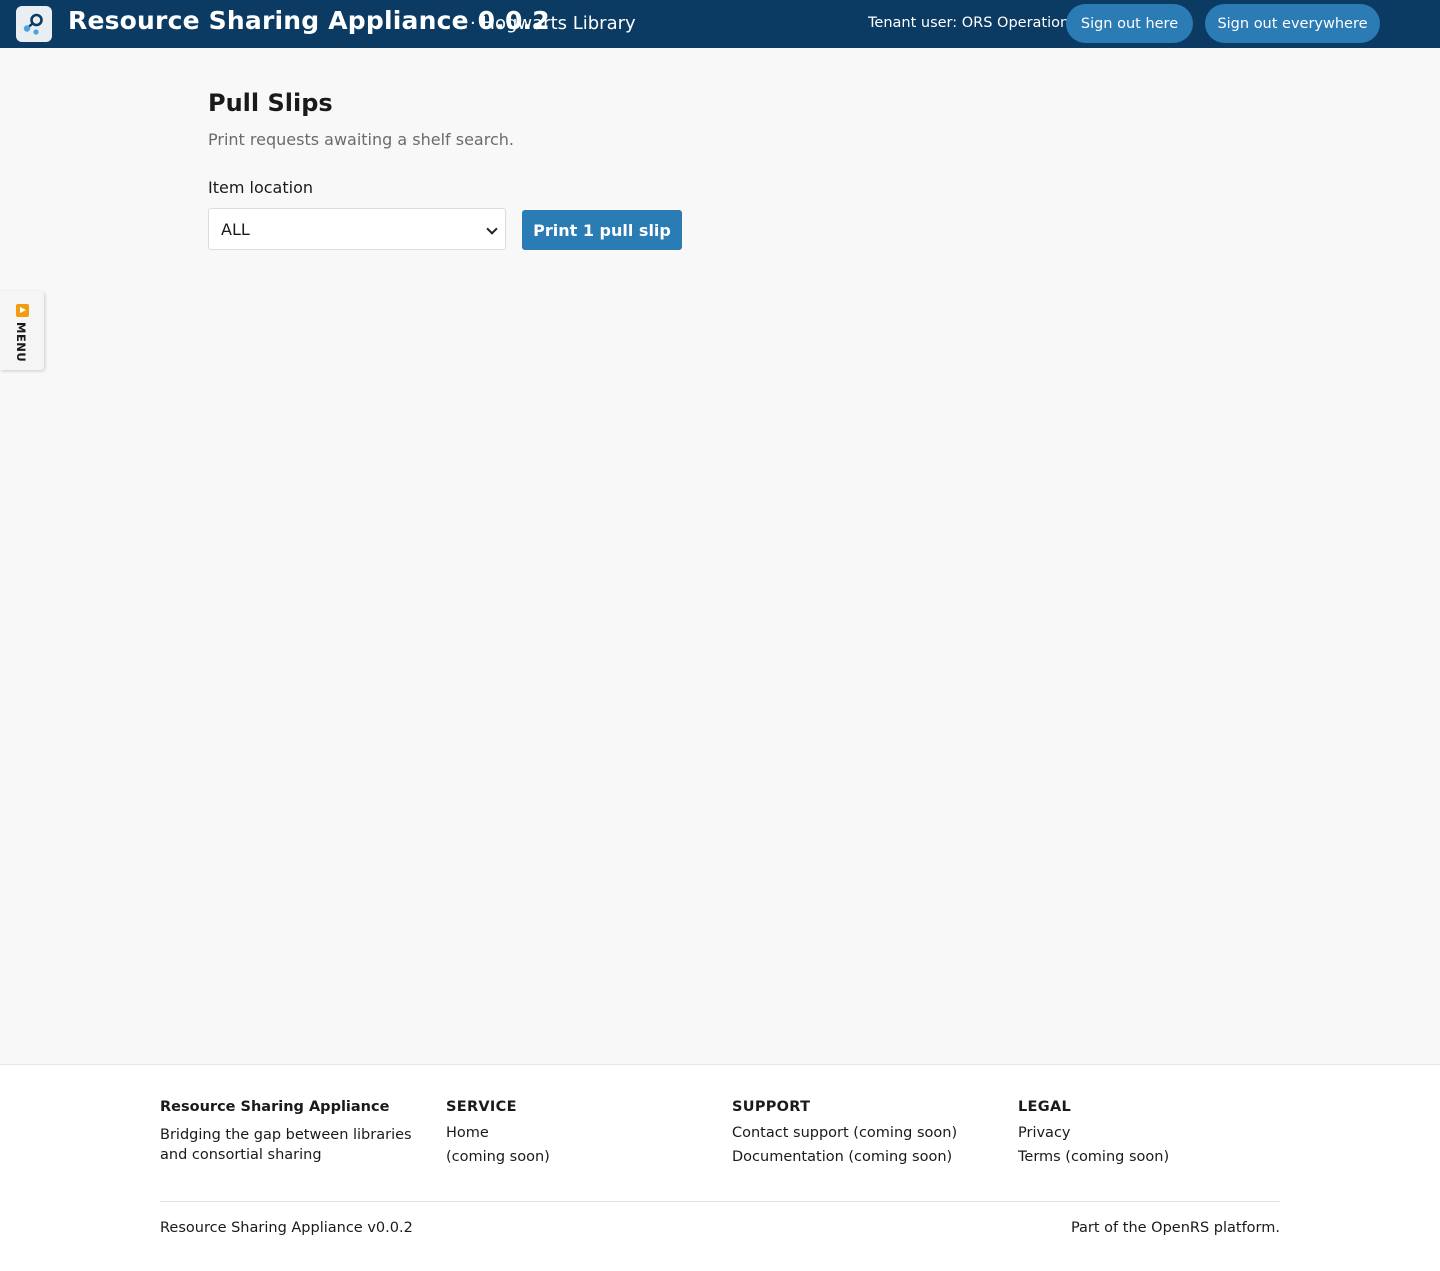  Describe the element at coordinates (1093, 1133) in the screenshot. I see `footer-link-privacy: Privacy` at that location.